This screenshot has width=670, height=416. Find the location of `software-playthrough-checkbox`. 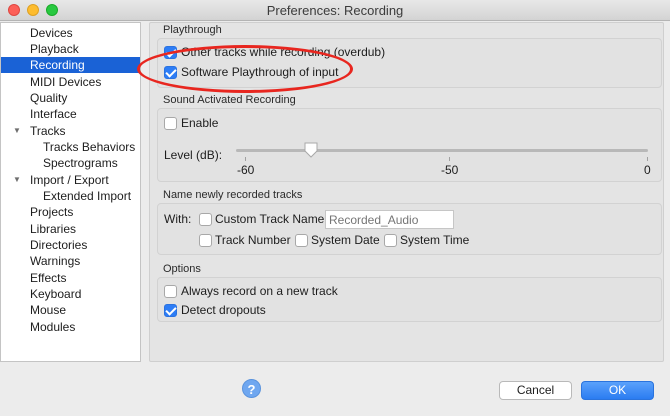

software-playthrough-checkbox is located at coordinates (170, 72).